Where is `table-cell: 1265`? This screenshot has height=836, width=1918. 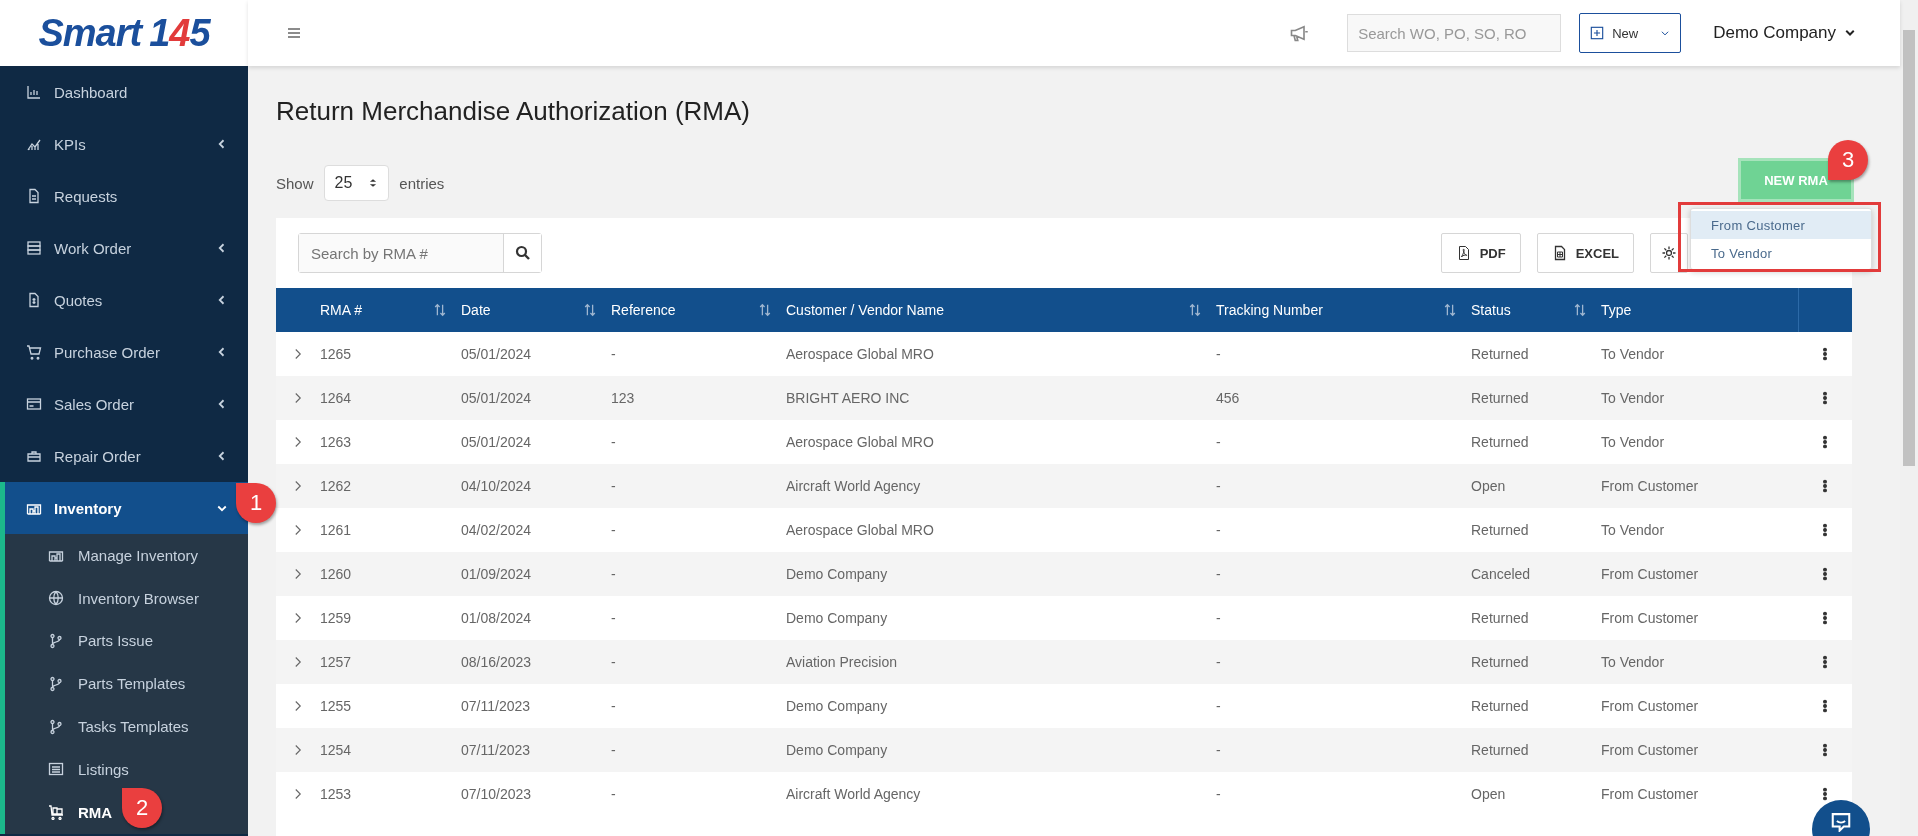 table-cell: 1265 is located at coordinates (336, 354).